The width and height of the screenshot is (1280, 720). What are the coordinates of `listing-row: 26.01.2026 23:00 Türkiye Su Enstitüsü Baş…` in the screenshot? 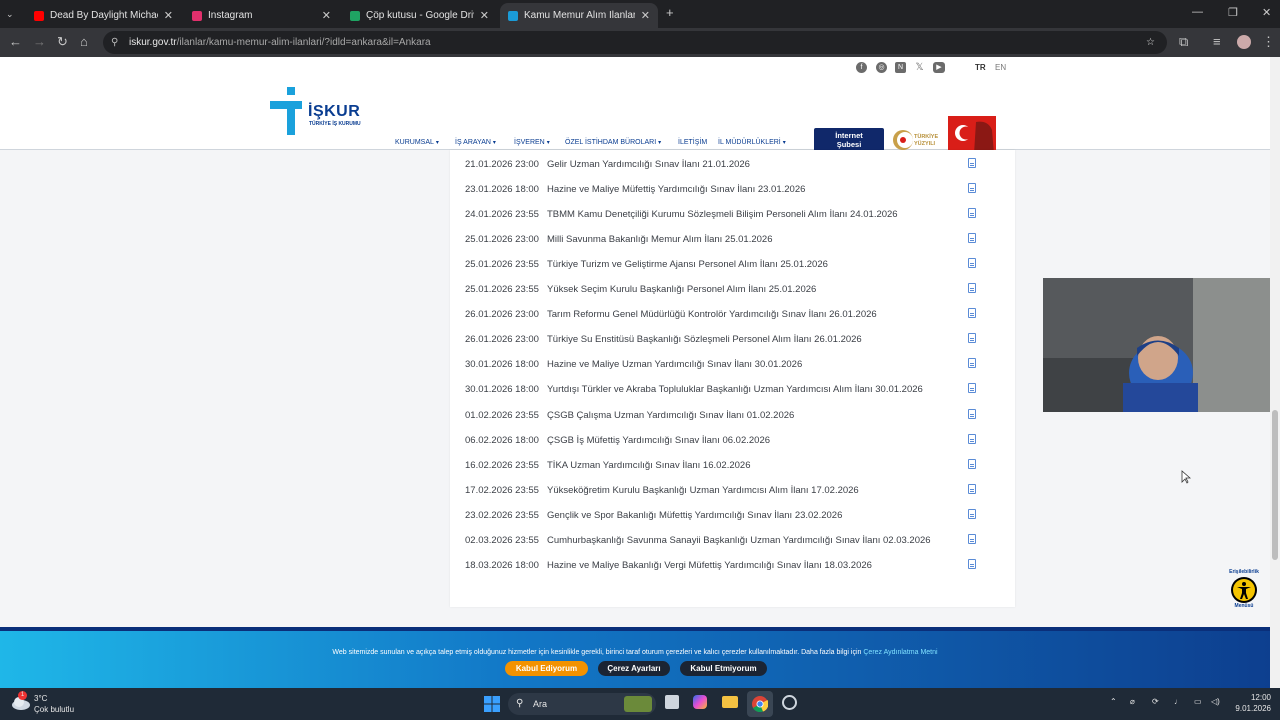 It's located at (732, 340).